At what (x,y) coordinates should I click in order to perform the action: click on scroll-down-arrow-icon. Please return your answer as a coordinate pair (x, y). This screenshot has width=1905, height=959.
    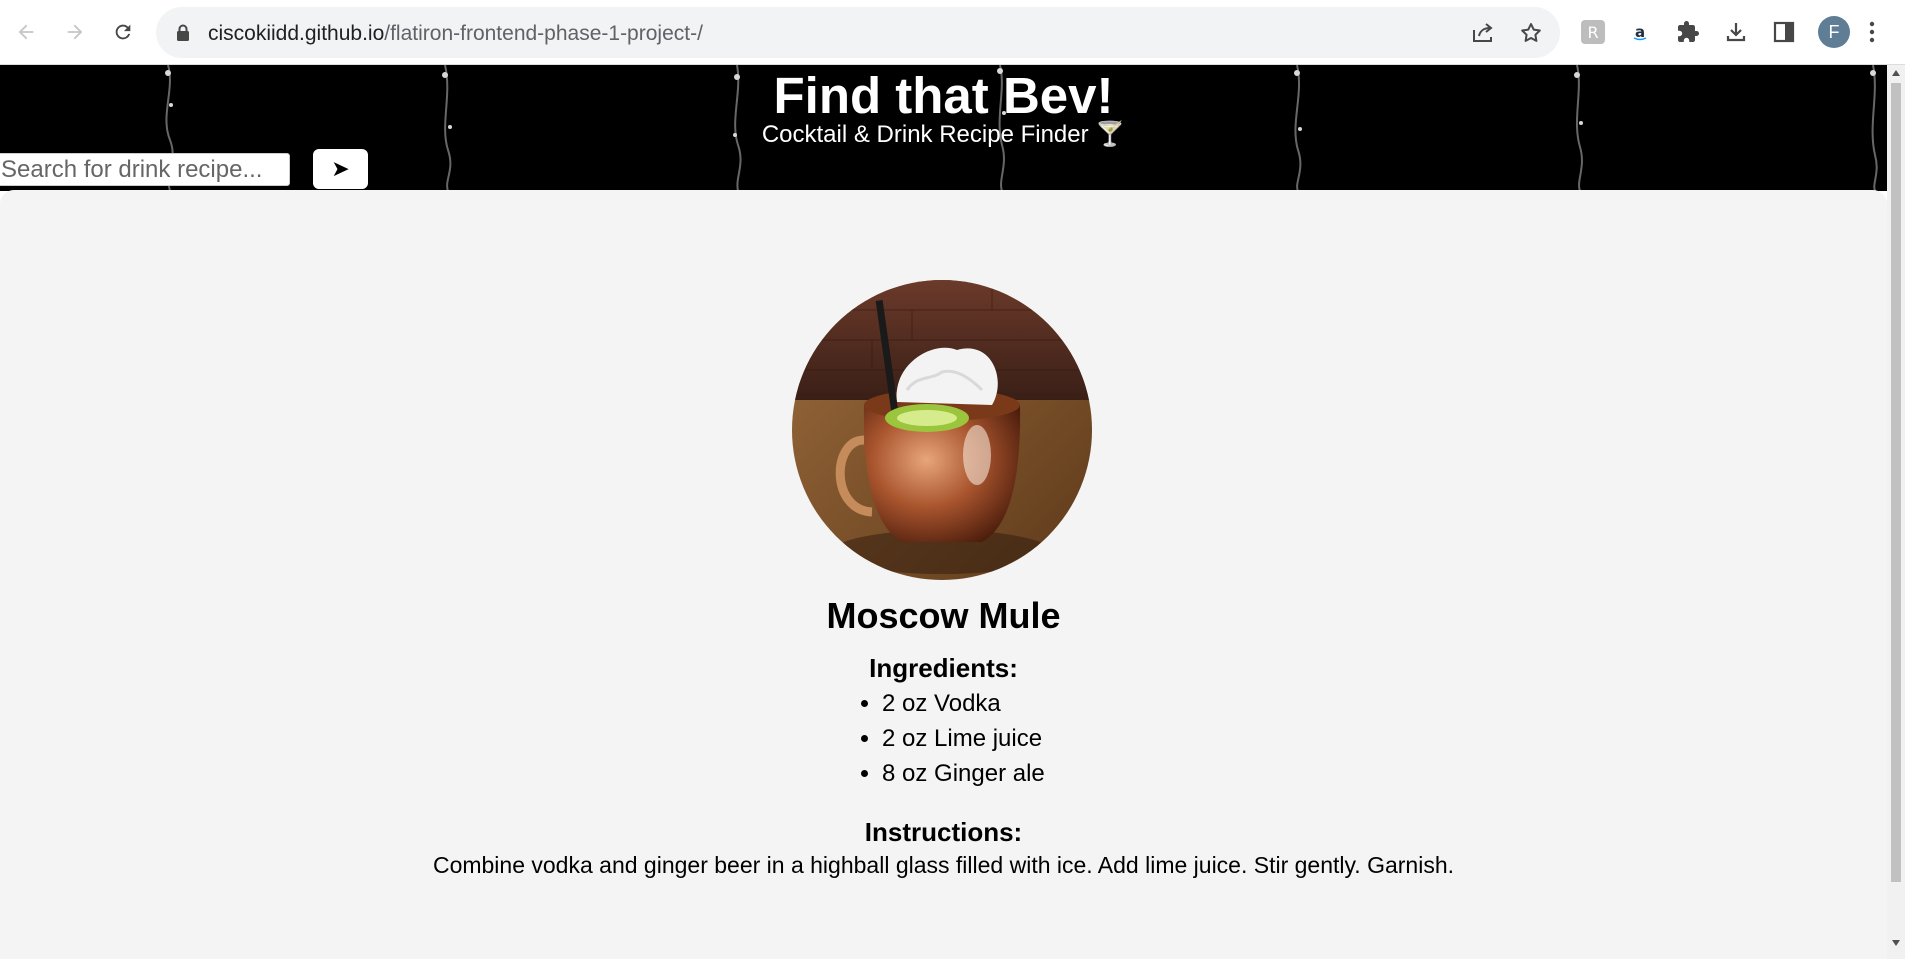
    Looking at the image, I should click on (1896, 943).